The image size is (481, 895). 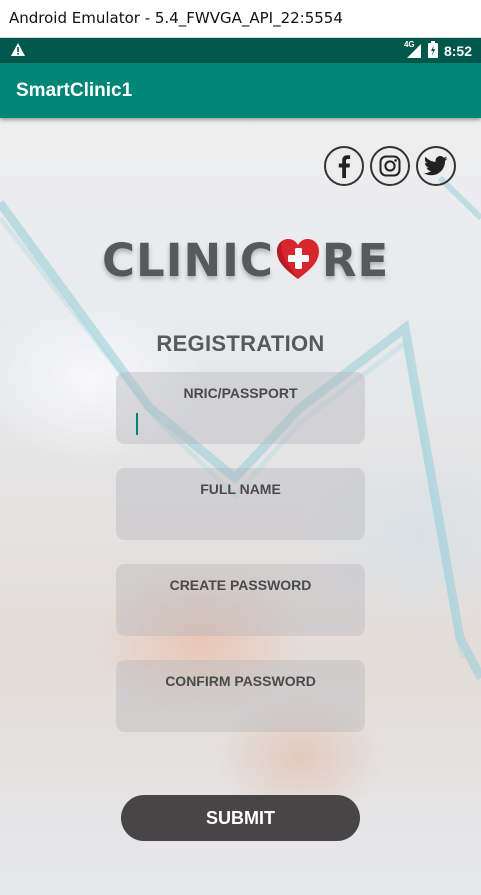 I want to click on logo-text-right: RE, so click(x=355, y=260).